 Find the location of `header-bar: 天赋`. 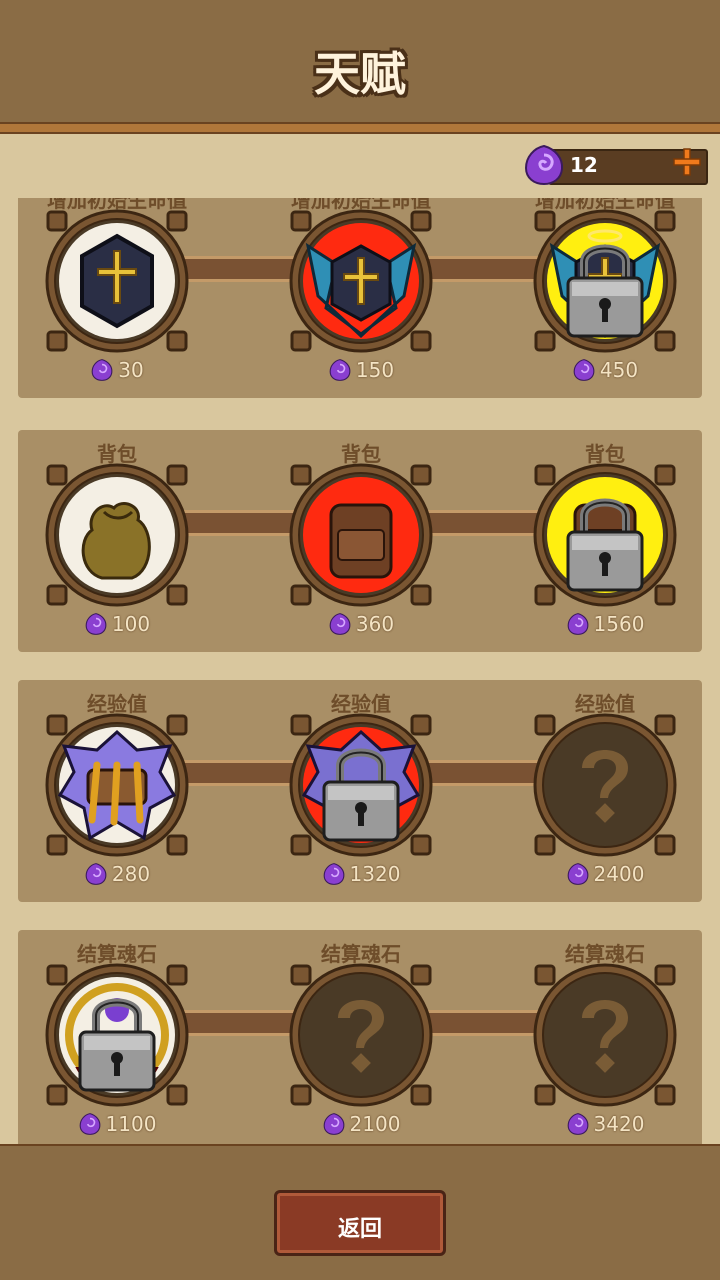

header-bar: 天赋 is located at coordinates (360, 62).